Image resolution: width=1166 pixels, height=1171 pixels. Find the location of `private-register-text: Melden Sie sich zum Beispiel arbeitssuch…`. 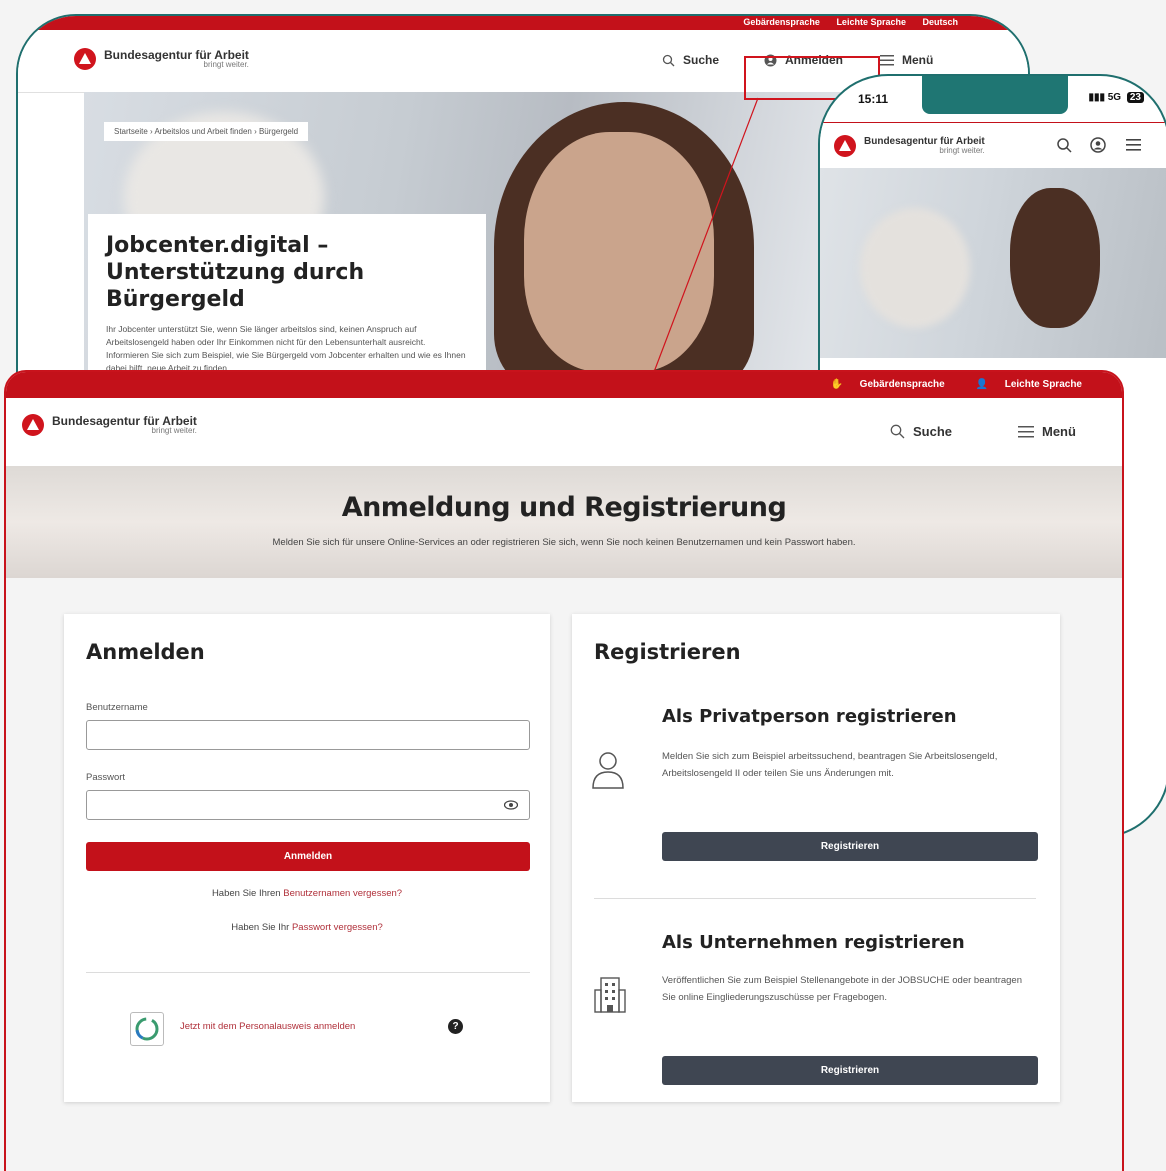

private-register-text: Melden Sie sich zum Beispiel arbeitssuch… is located at coordinates (830, 765).